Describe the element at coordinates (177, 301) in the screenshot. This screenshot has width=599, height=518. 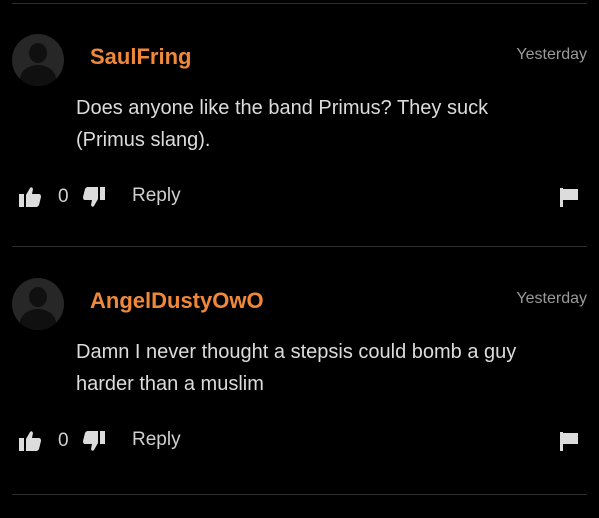
I see `comment-username: AngelDustyOwO` at that location.